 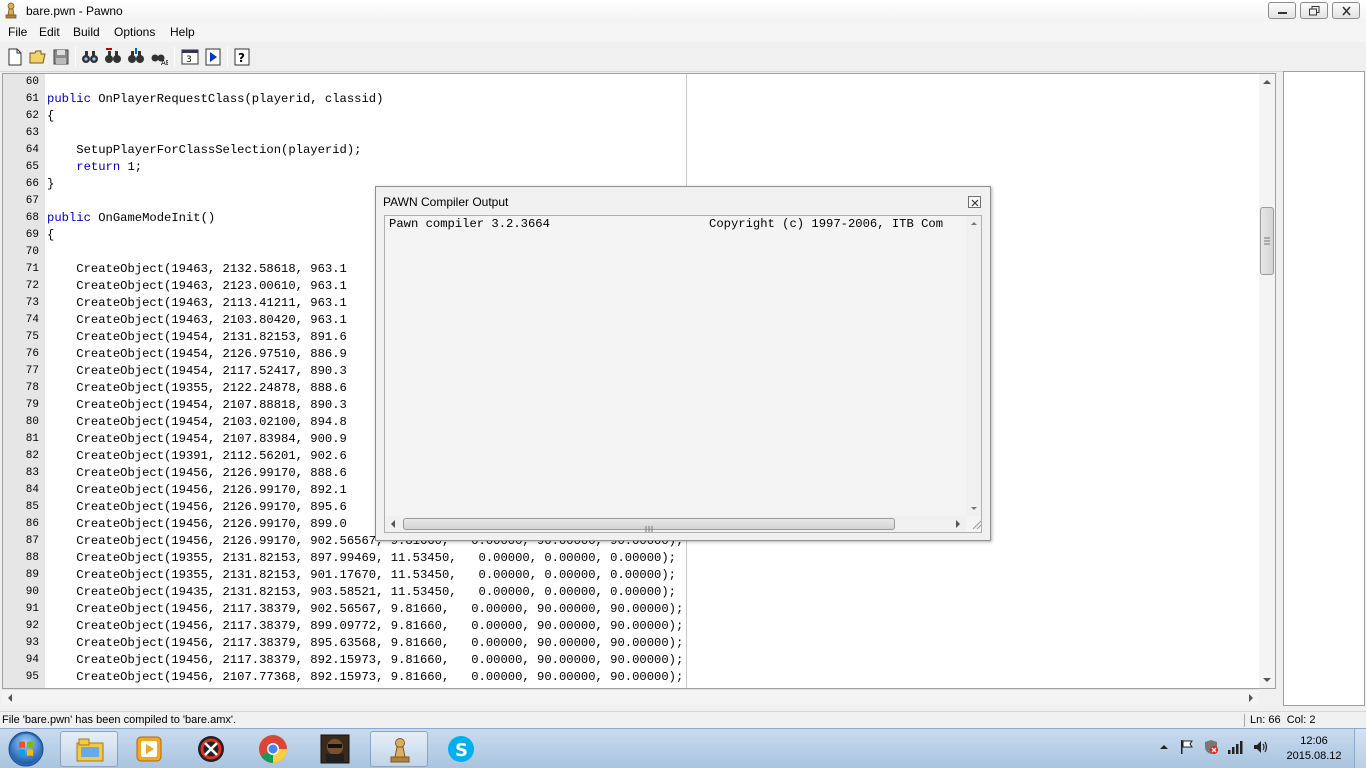 What do you see at coordinates (1164, 747) in the screenshot?
I see `tray-expand-icon` at bounding box center [1164, 747].